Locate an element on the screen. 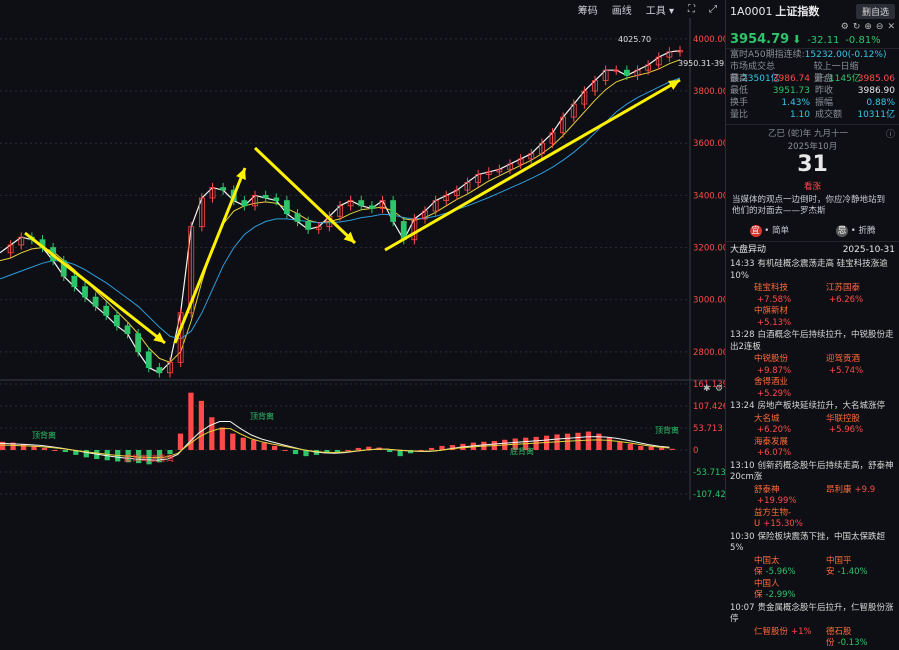 The height and width of the screenshot is (650, 899). sub-y-tick-label: 0 is located at coordinates (695, 451).